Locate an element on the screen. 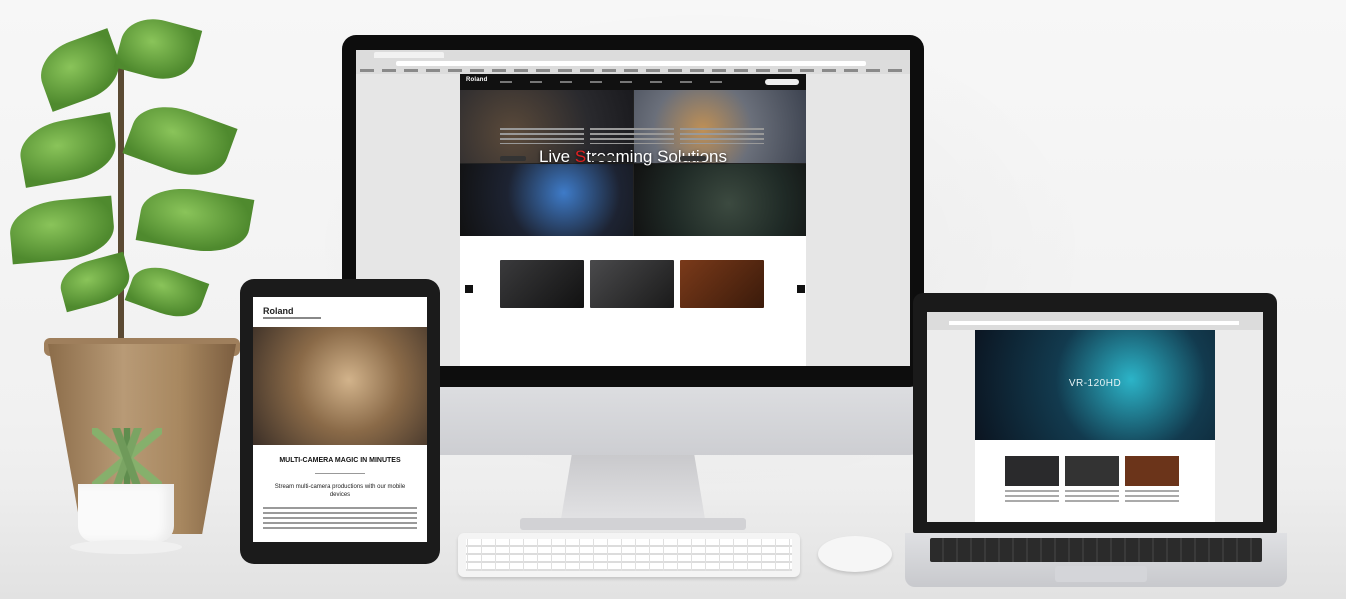  tablet-headline: MULTI-CAMERA MAGIC IN MINUTES is located at coordinates (340, 460).